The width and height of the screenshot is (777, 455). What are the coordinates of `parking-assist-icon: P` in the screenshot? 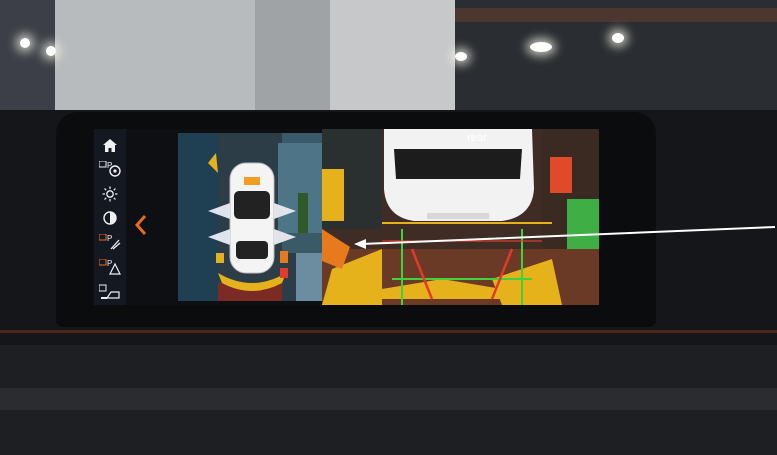 It's located at (110, 242).